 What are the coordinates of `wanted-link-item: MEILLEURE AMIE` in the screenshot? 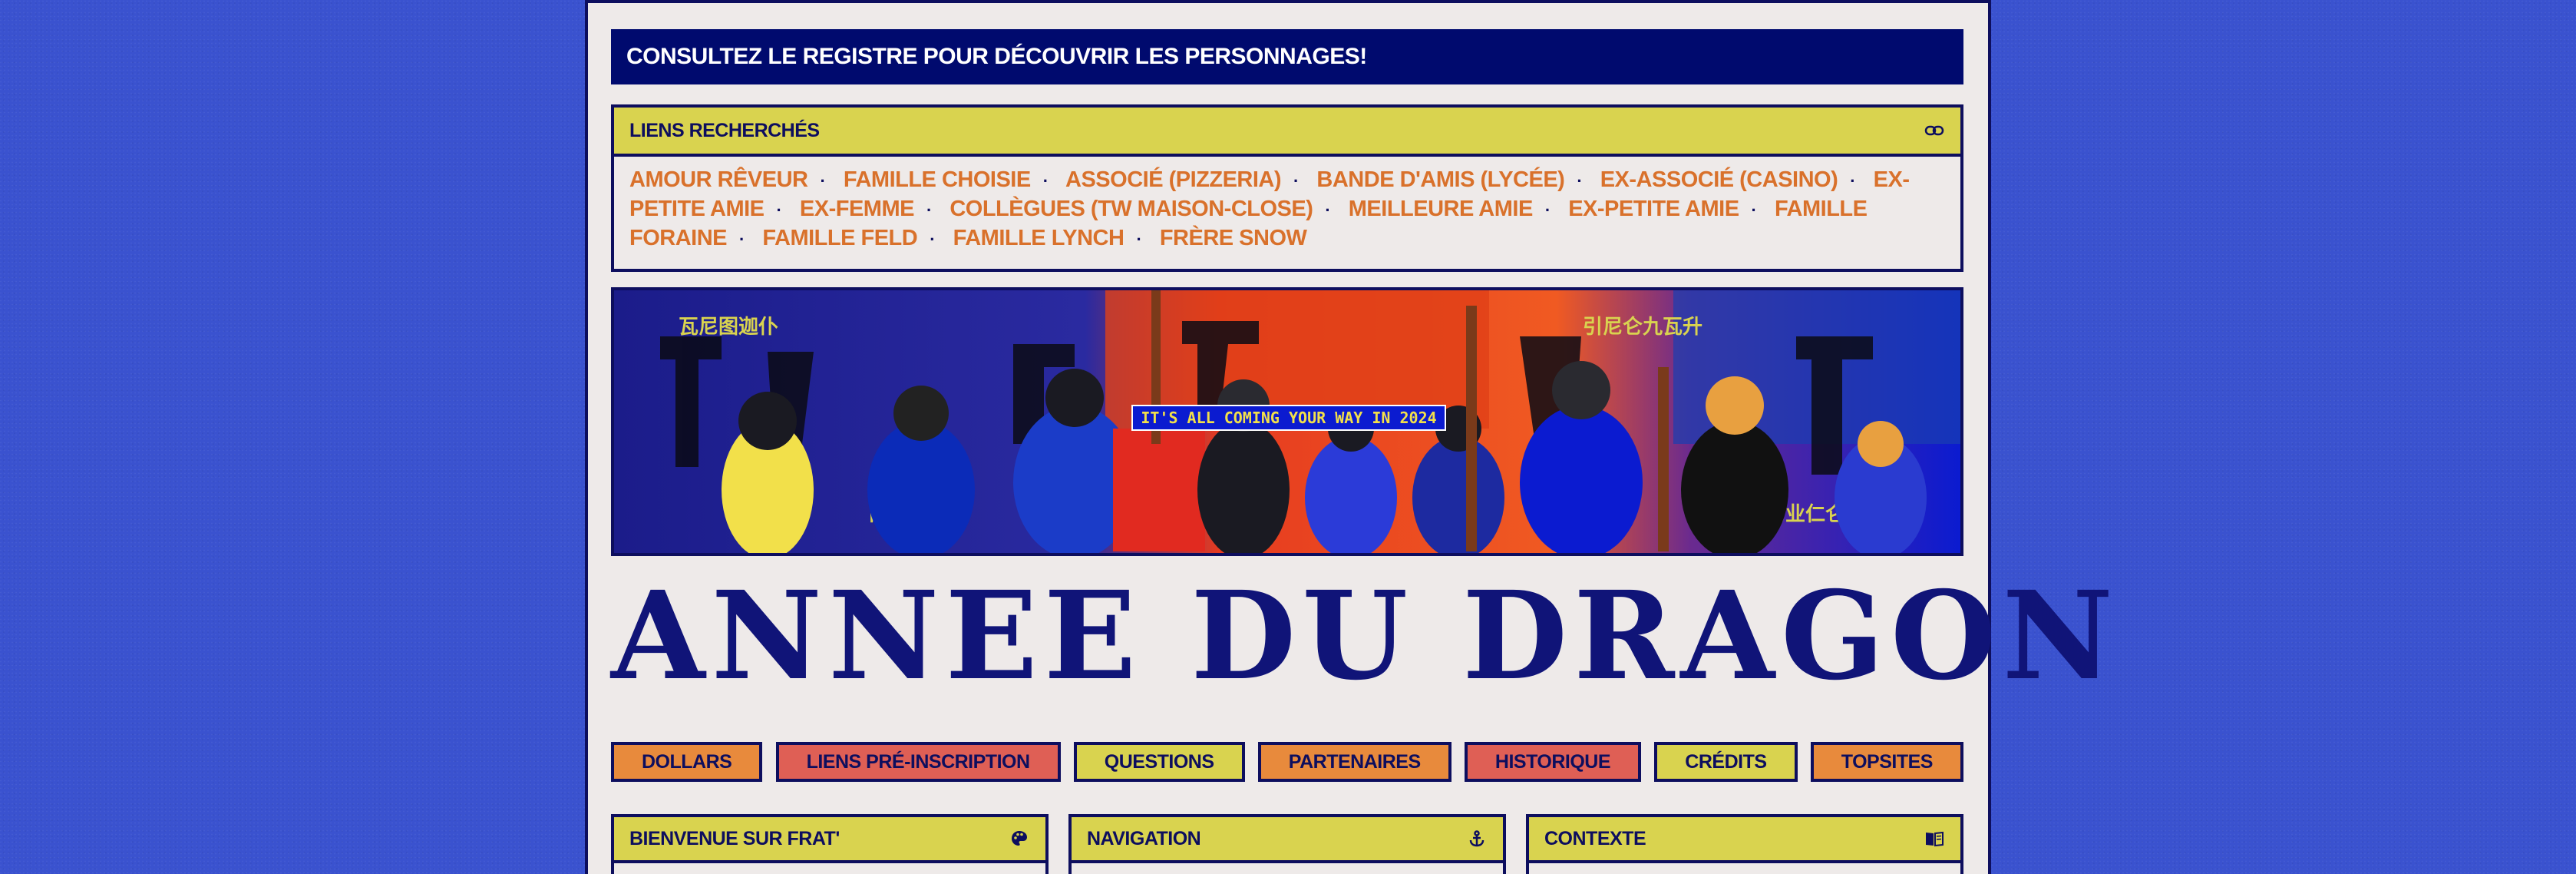 It's located at (1441, 209).